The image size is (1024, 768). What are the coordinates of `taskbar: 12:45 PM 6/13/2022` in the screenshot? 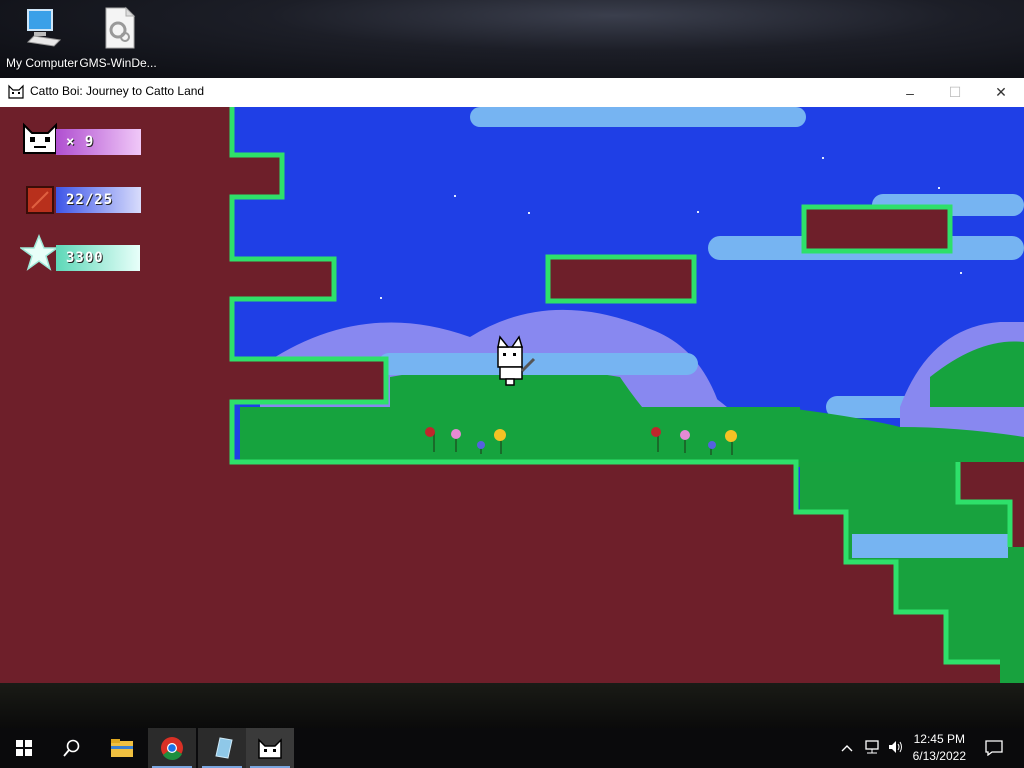 It's located at (512, 748).